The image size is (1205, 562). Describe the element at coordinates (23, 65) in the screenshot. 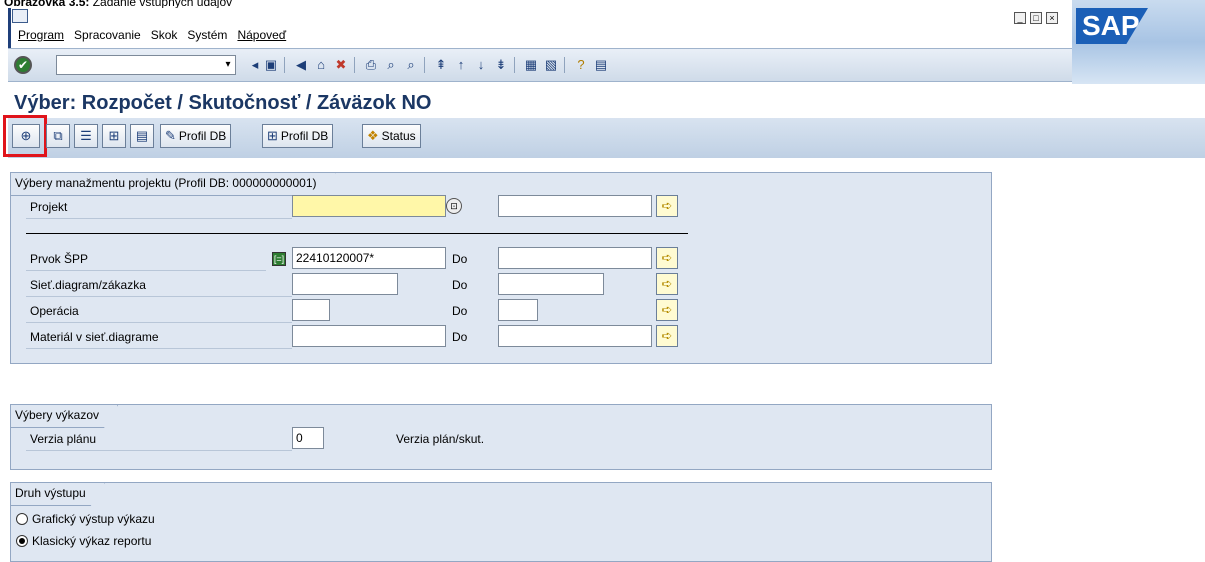

I see `enter-check-icon: ✔` at that location.